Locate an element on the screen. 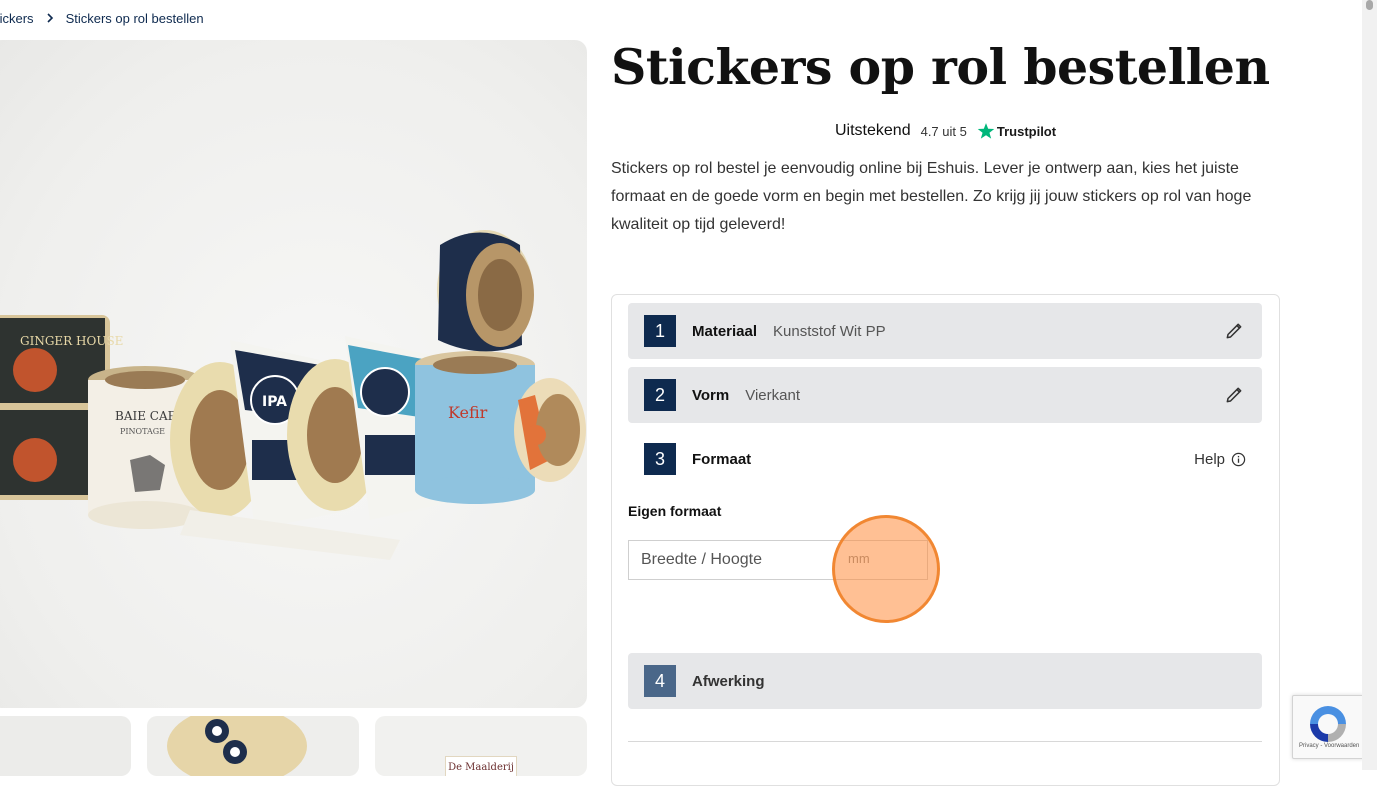  trustpilot-logo: Trustpilot is located at coordinates (1016, 131).